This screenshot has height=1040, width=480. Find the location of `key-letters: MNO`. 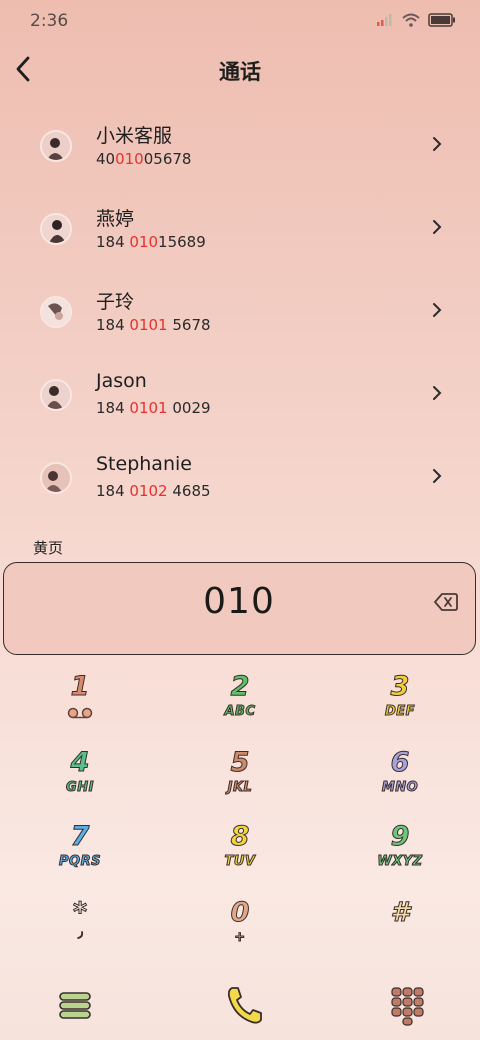

key-letters: MNO is located at coordinates (400, 788).